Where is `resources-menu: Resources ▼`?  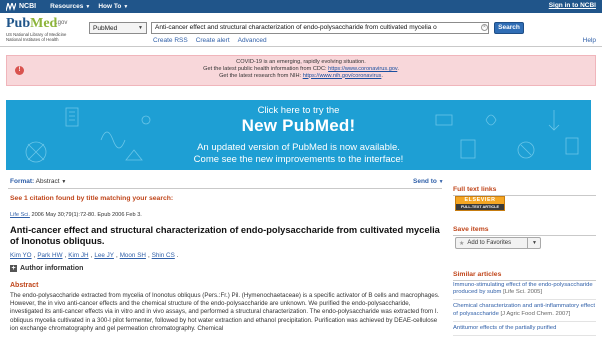 resources-menu: Resources ▼ is located at coordinates (70, 6).